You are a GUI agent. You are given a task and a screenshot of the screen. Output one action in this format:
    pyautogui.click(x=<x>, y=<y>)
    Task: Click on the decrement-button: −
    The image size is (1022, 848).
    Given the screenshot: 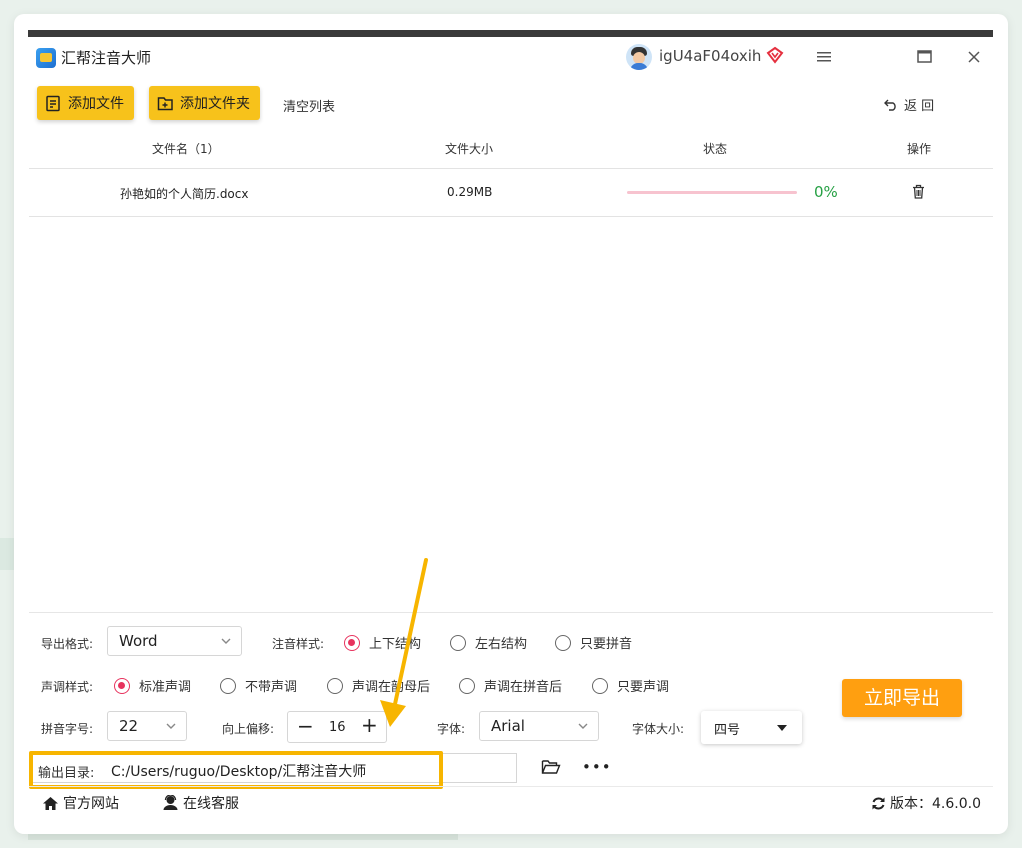 What is the action you would take?
    pyautogui.click(x=305, y=726)
    